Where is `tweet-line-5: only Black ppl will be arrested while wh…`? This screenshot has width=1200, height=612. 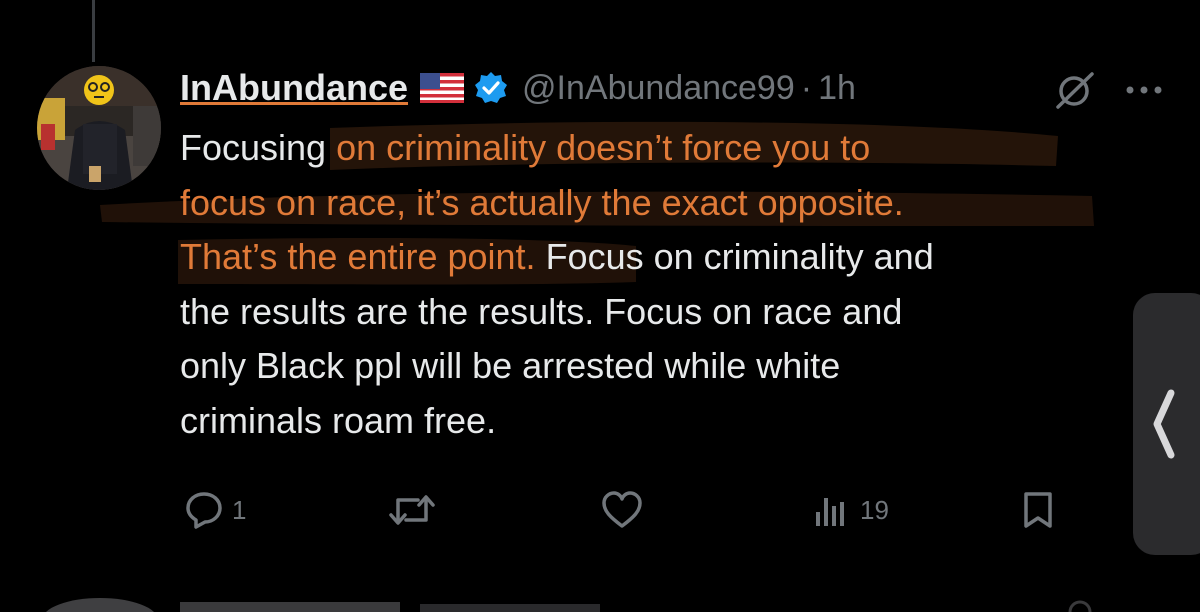 tweet-line-5: only Black ppl will be arrested while wh… is located at coordinates (510, 365).